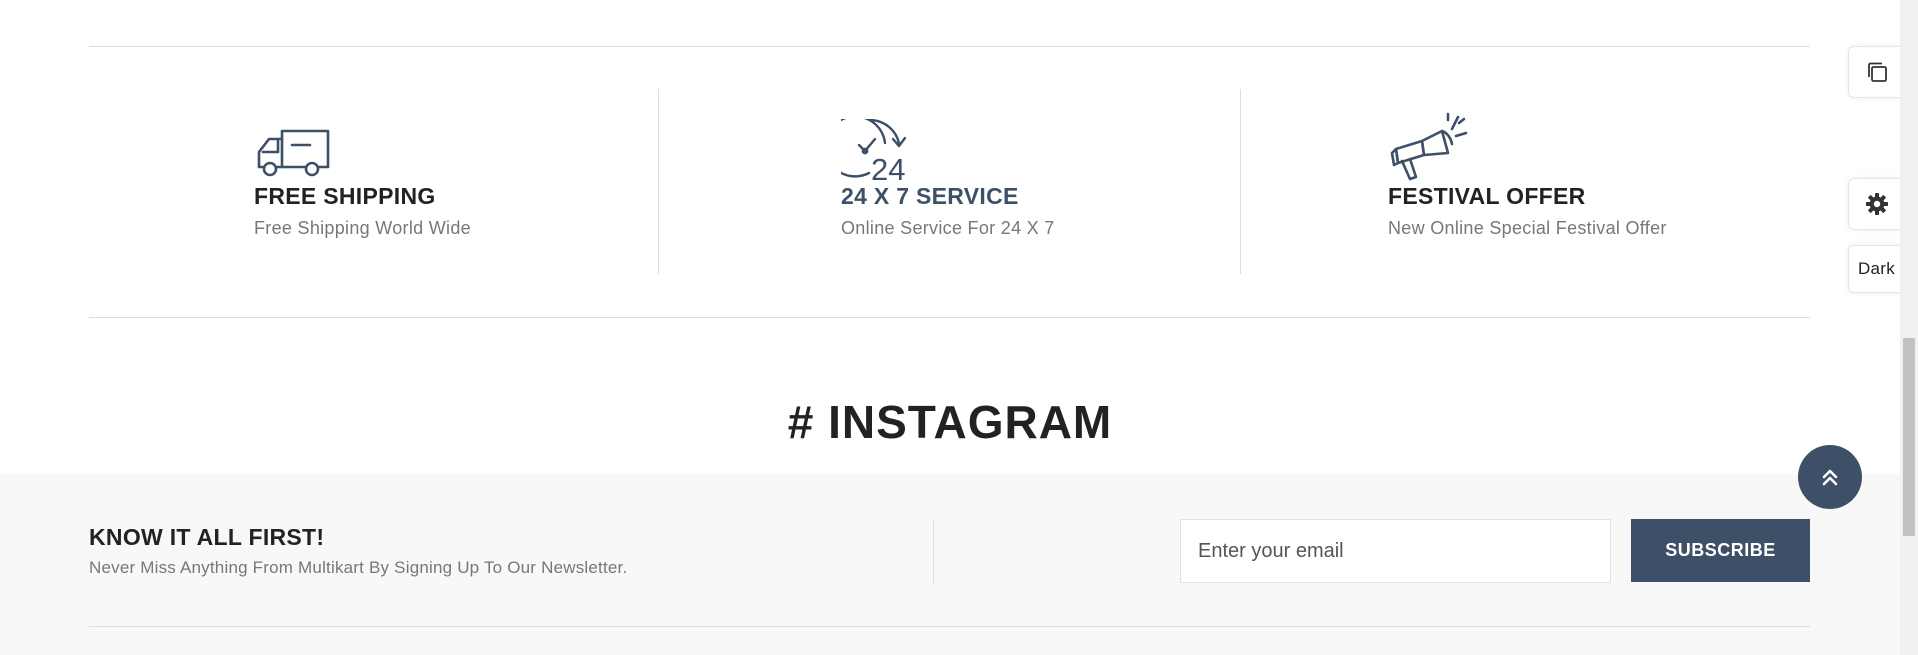 This screenshot has height=655, width=1918. What do you see at coordinates (949, 46) in the screenshot?
I see `divider-top` at bounding box center [949, 46].